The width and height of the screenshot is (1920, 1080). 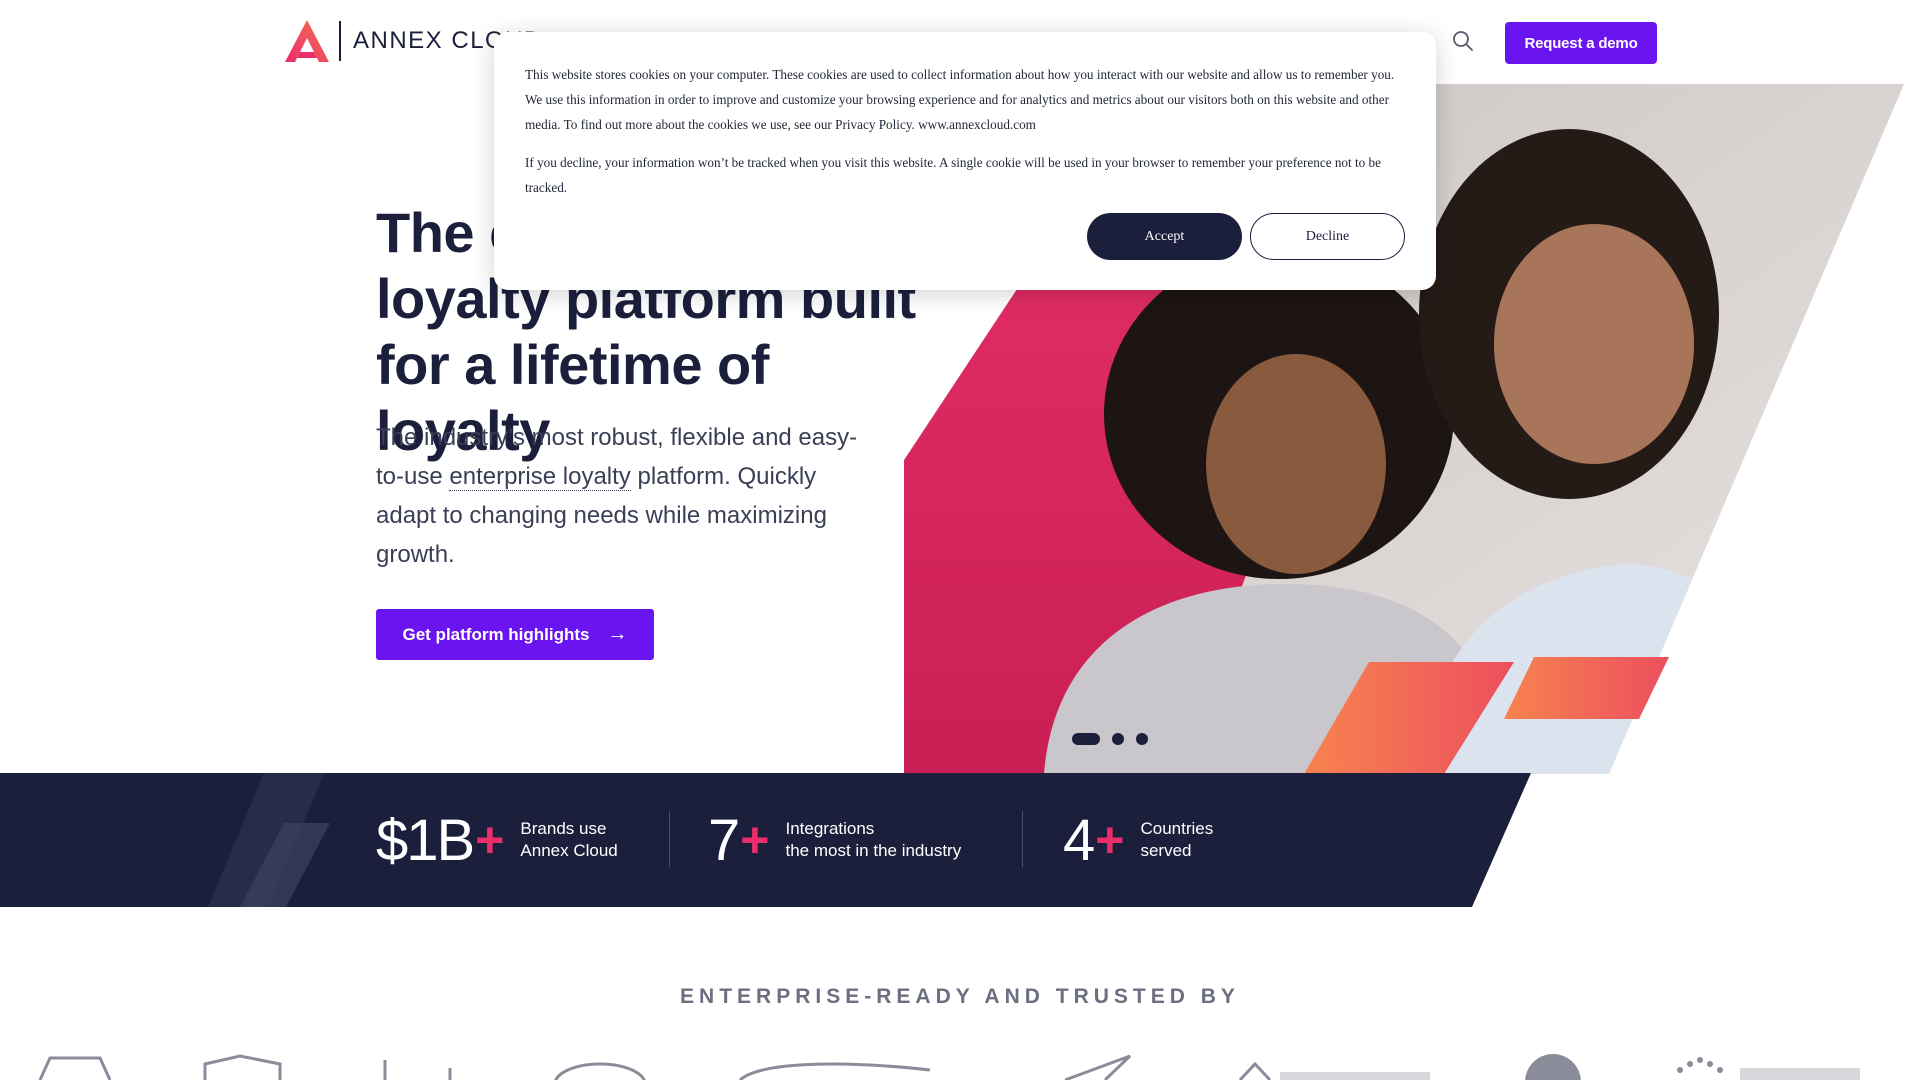 What do you see at coordinates (960, 996) in the screenshot?
I see `trusted-by-heading: ENTERPRISE-READY AND TRUSTED BY` at bounding box center [960, 996].